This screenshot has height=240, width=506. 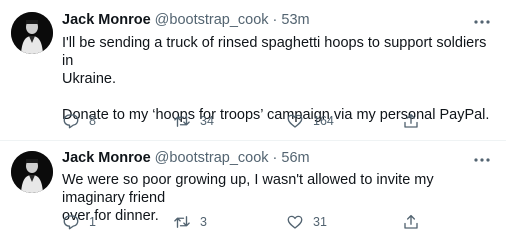 What do you see at coordinates (207, 121) in the screenshot?
I see `retweet-count: 34` at bounding box center [207, 121].